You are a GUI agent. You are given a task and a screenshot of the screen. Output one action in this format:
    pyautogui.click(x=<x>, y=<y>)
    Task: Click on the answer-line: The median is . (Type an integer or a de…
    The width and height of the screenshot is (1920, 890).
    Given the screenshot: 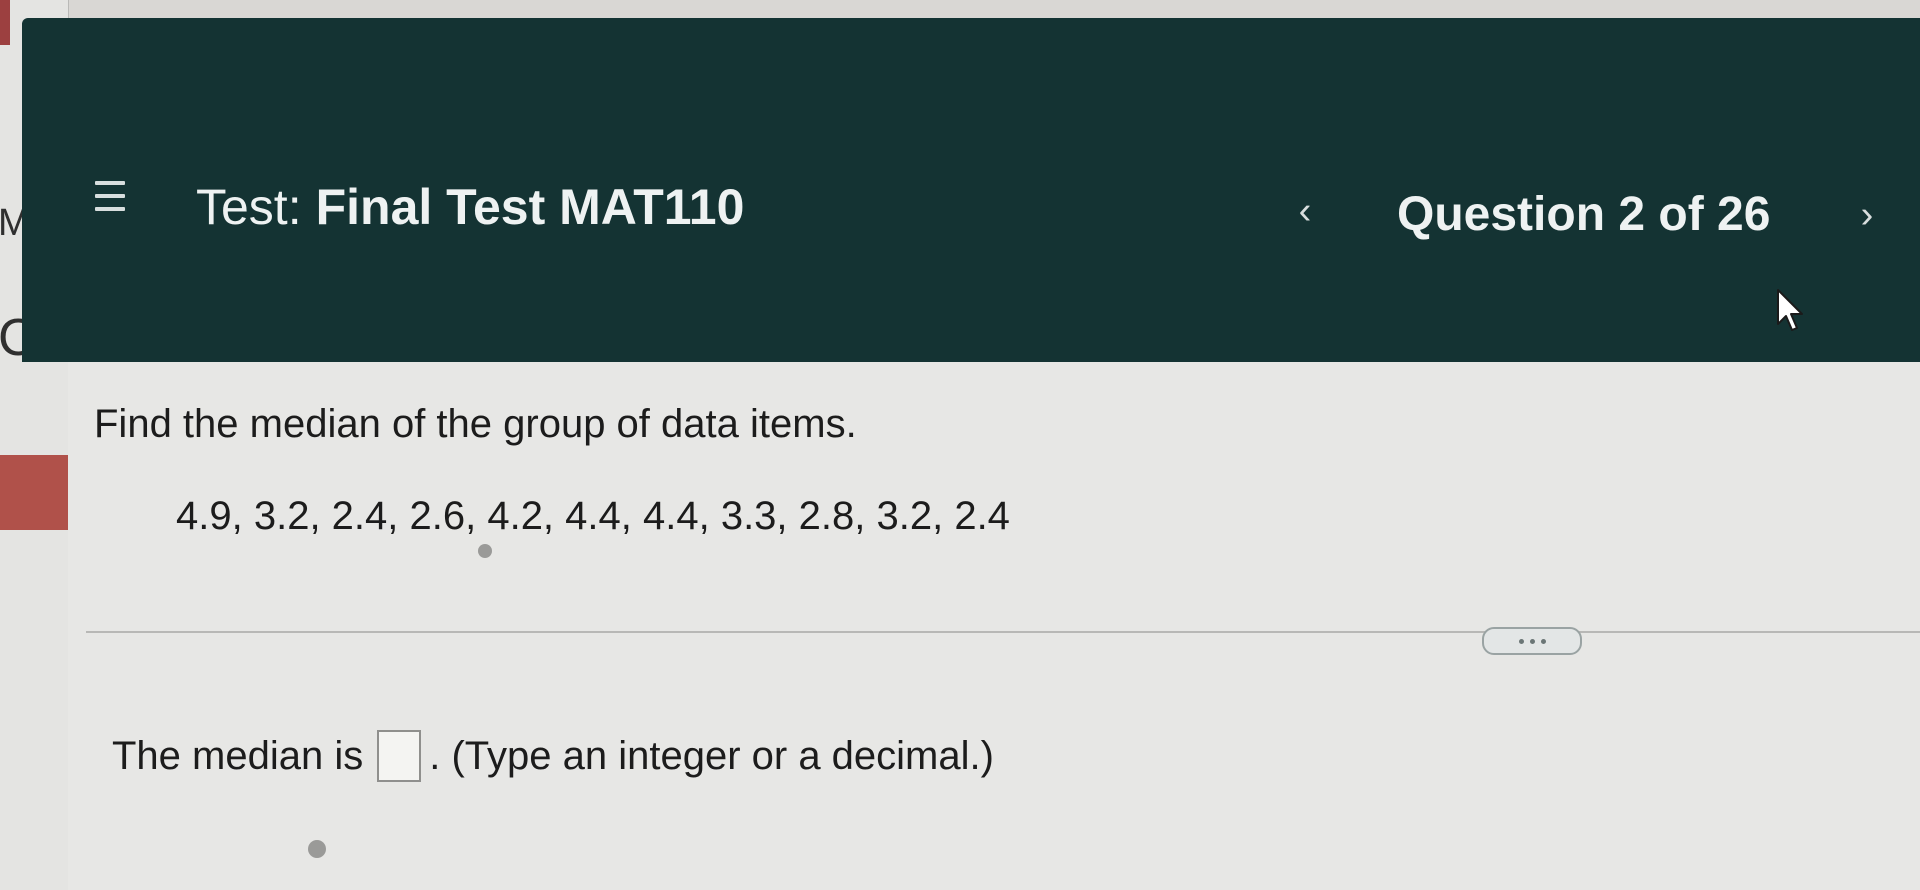 What is the action you would take?
    pyautogui.click(x=553, y=756)
    